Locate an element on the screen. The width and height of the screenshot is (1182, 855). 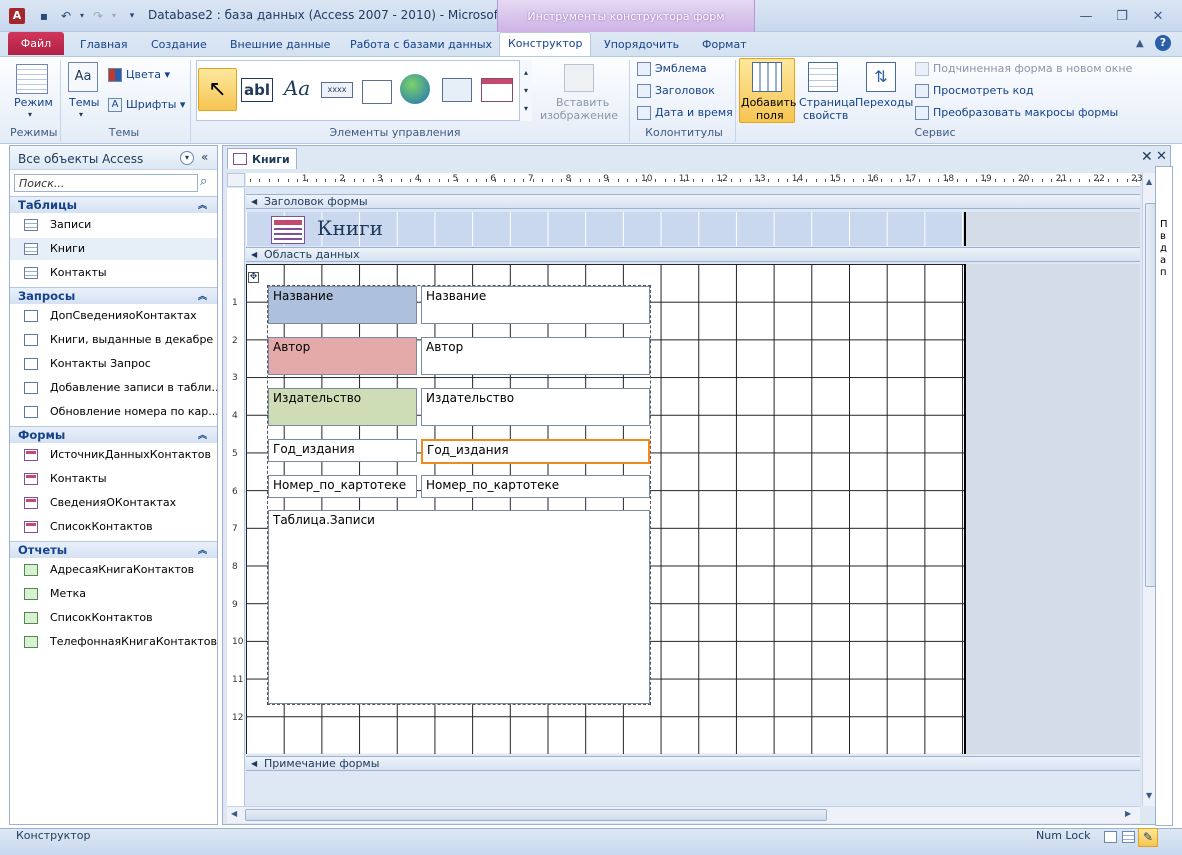
tab-design: Конструктор is located at coordinates (545, 44).